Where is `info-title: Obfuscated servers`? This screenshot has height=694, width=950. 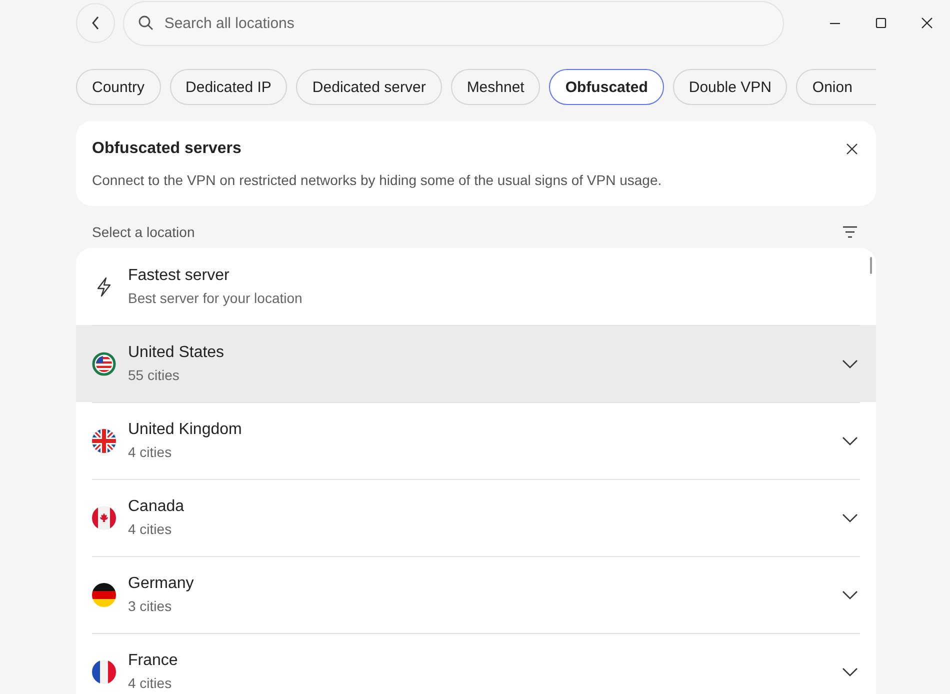
info-title: Obfuscated servers is located at coordinates (167, 149).